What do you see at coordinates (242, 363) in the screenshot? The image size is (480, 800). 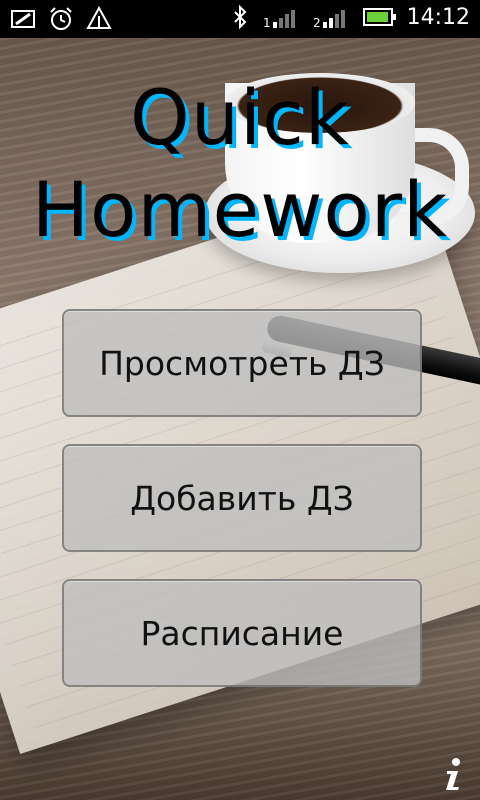 I see `view-homework-button: Просмотреть ДЗ` at bounding box center [242, 363].